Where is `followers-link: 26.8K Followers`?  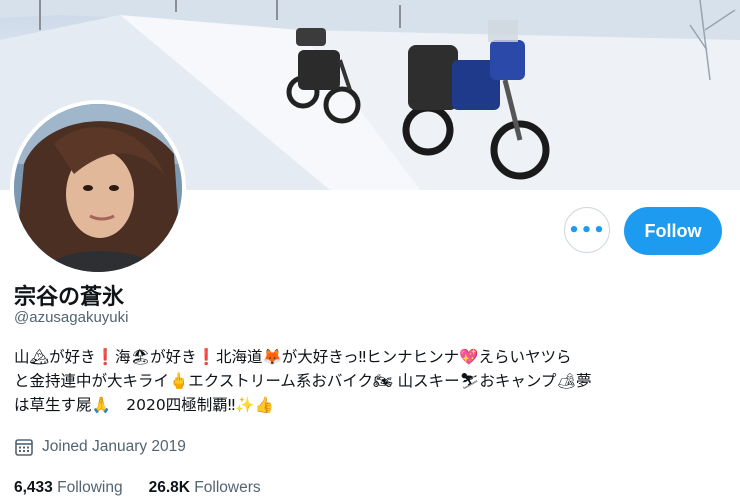
followers-link: 26.8K Followers is located at coordinates (205, 488).